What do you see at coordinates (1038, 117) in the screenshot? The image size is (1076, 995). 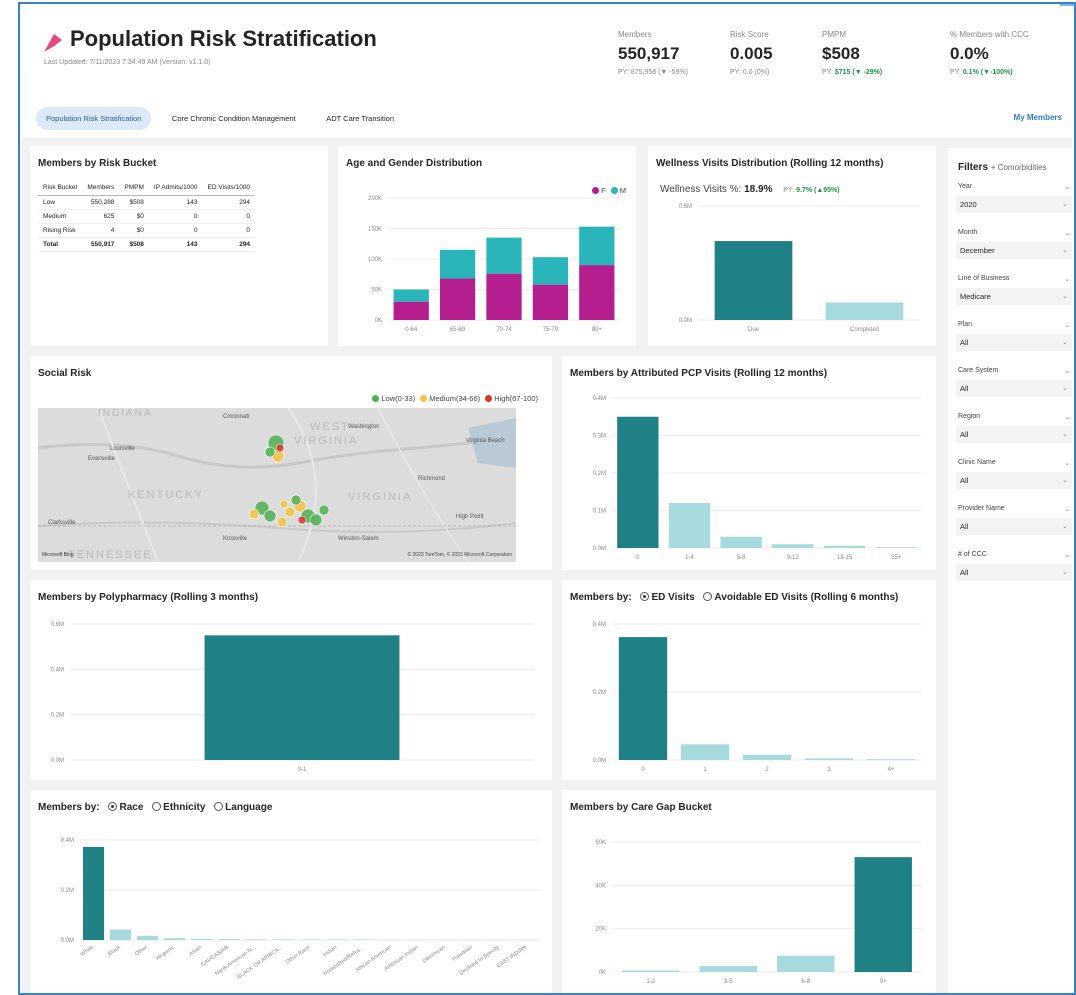 I see `my-members-link: My Members` at bounding box center [1038, 117].